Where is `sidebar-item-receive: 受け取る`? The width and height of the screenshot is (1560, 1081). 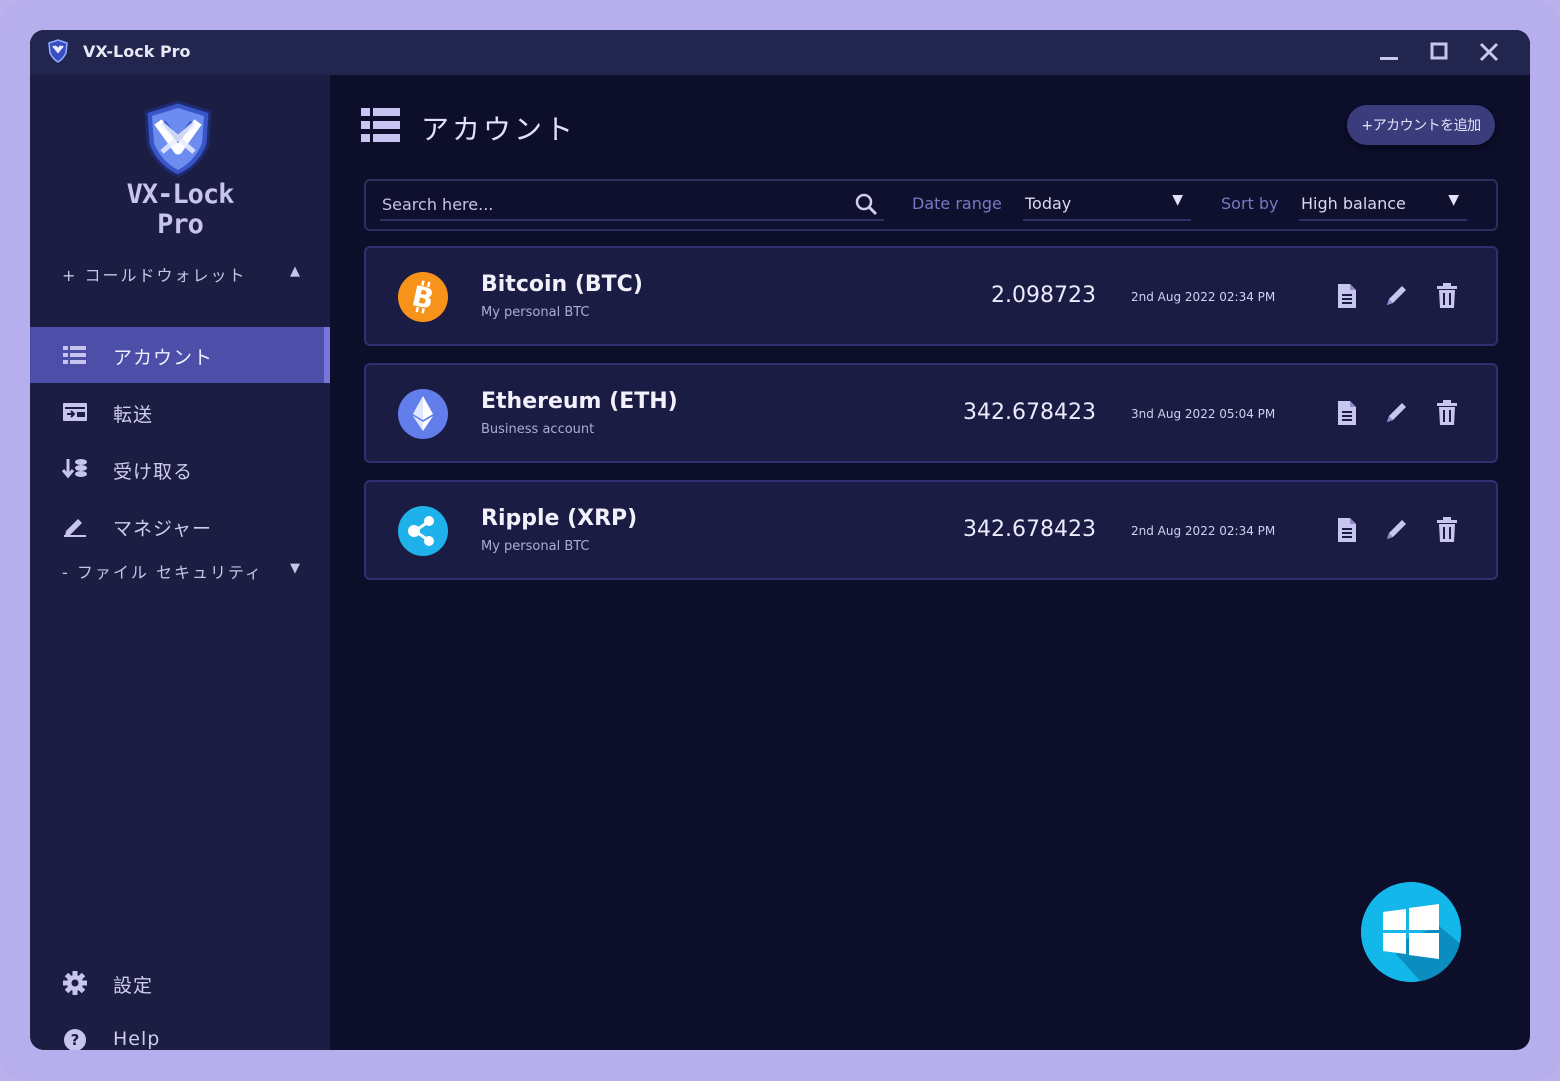
sidebar-item-receive: 受け取る is located at coordinates (180, 469).